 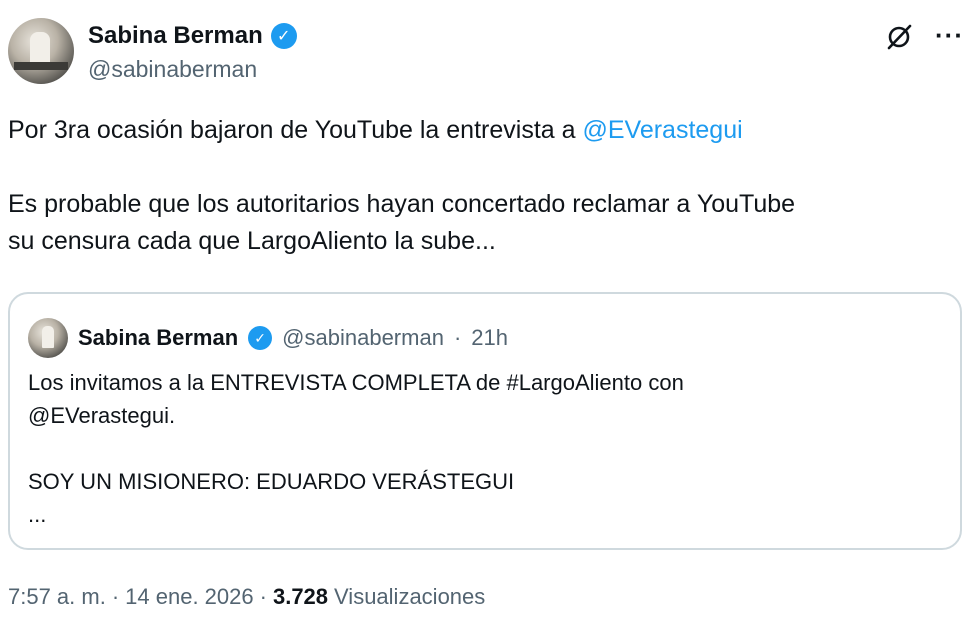 What do you see at coordinates (102, 415) in the screenshot?
I see `quoted-line-2: @EVerastegui.` at bounding box center [102, 415].